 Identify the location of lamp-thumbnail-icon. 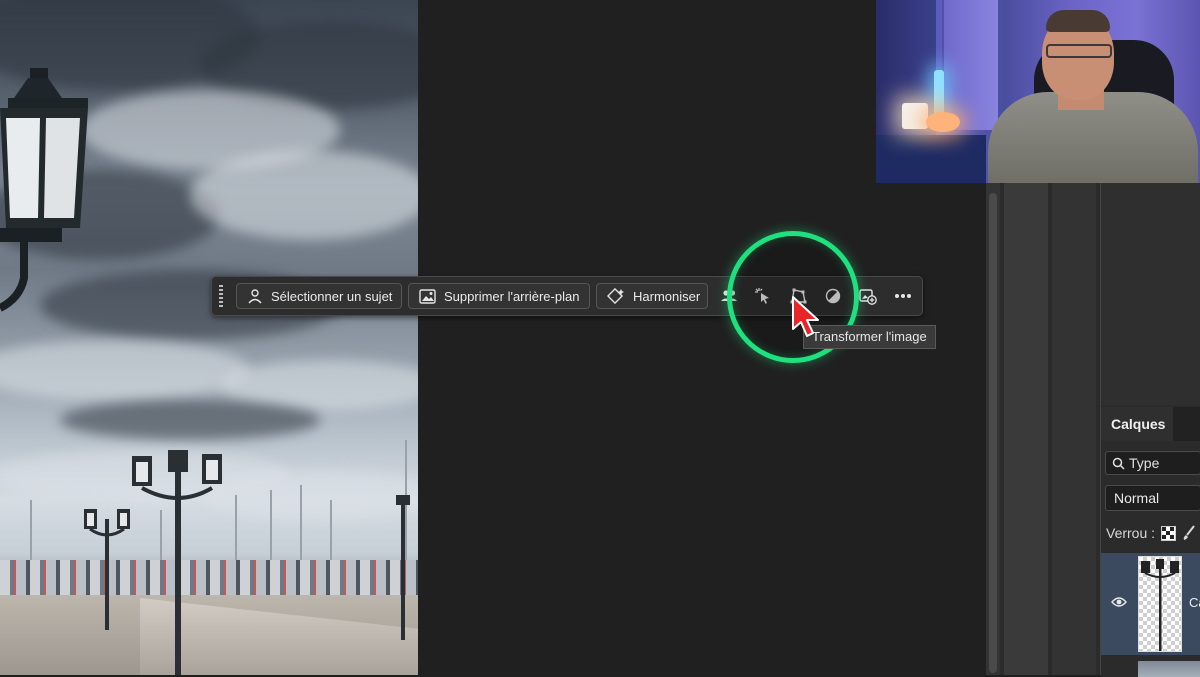
(1160, 605).